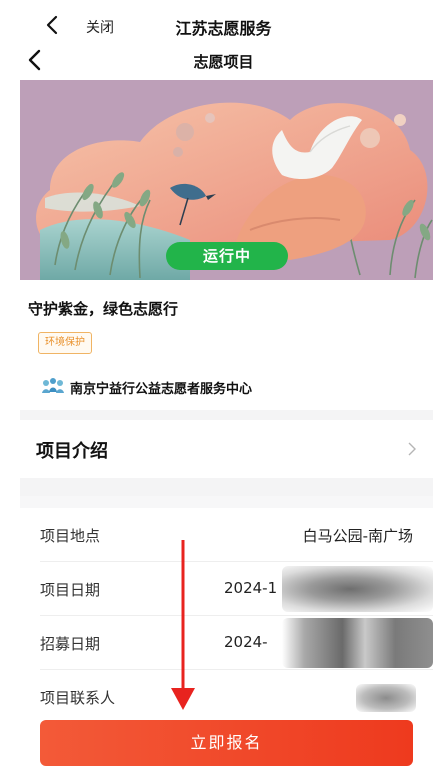 The image size is (447, 781). I want to click on chevron-right-icon, so click(412, 449).